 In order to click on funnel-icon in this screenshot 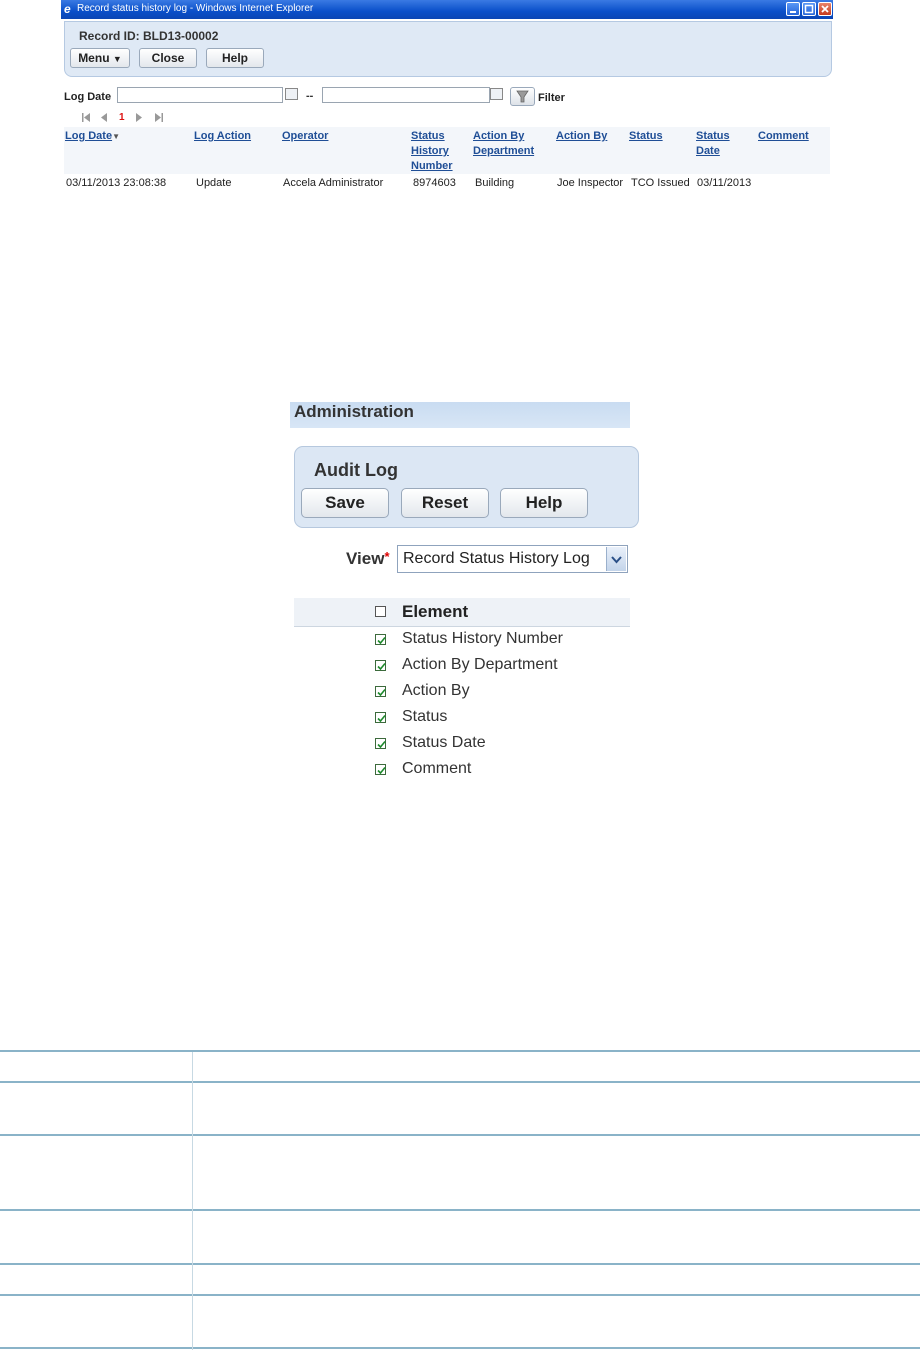, I will do `click(522, 96)`.